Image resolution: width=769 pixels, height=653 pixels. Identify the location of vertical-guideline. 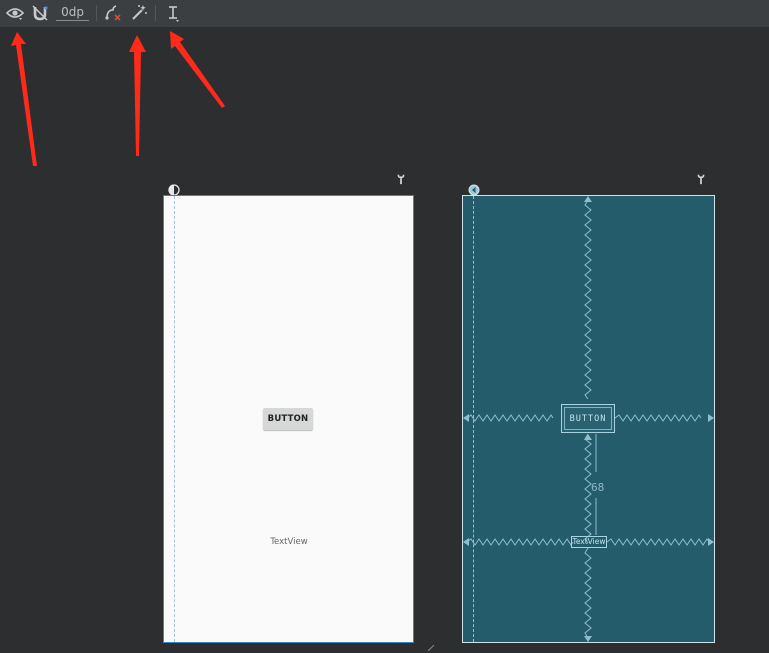
(174, 419).